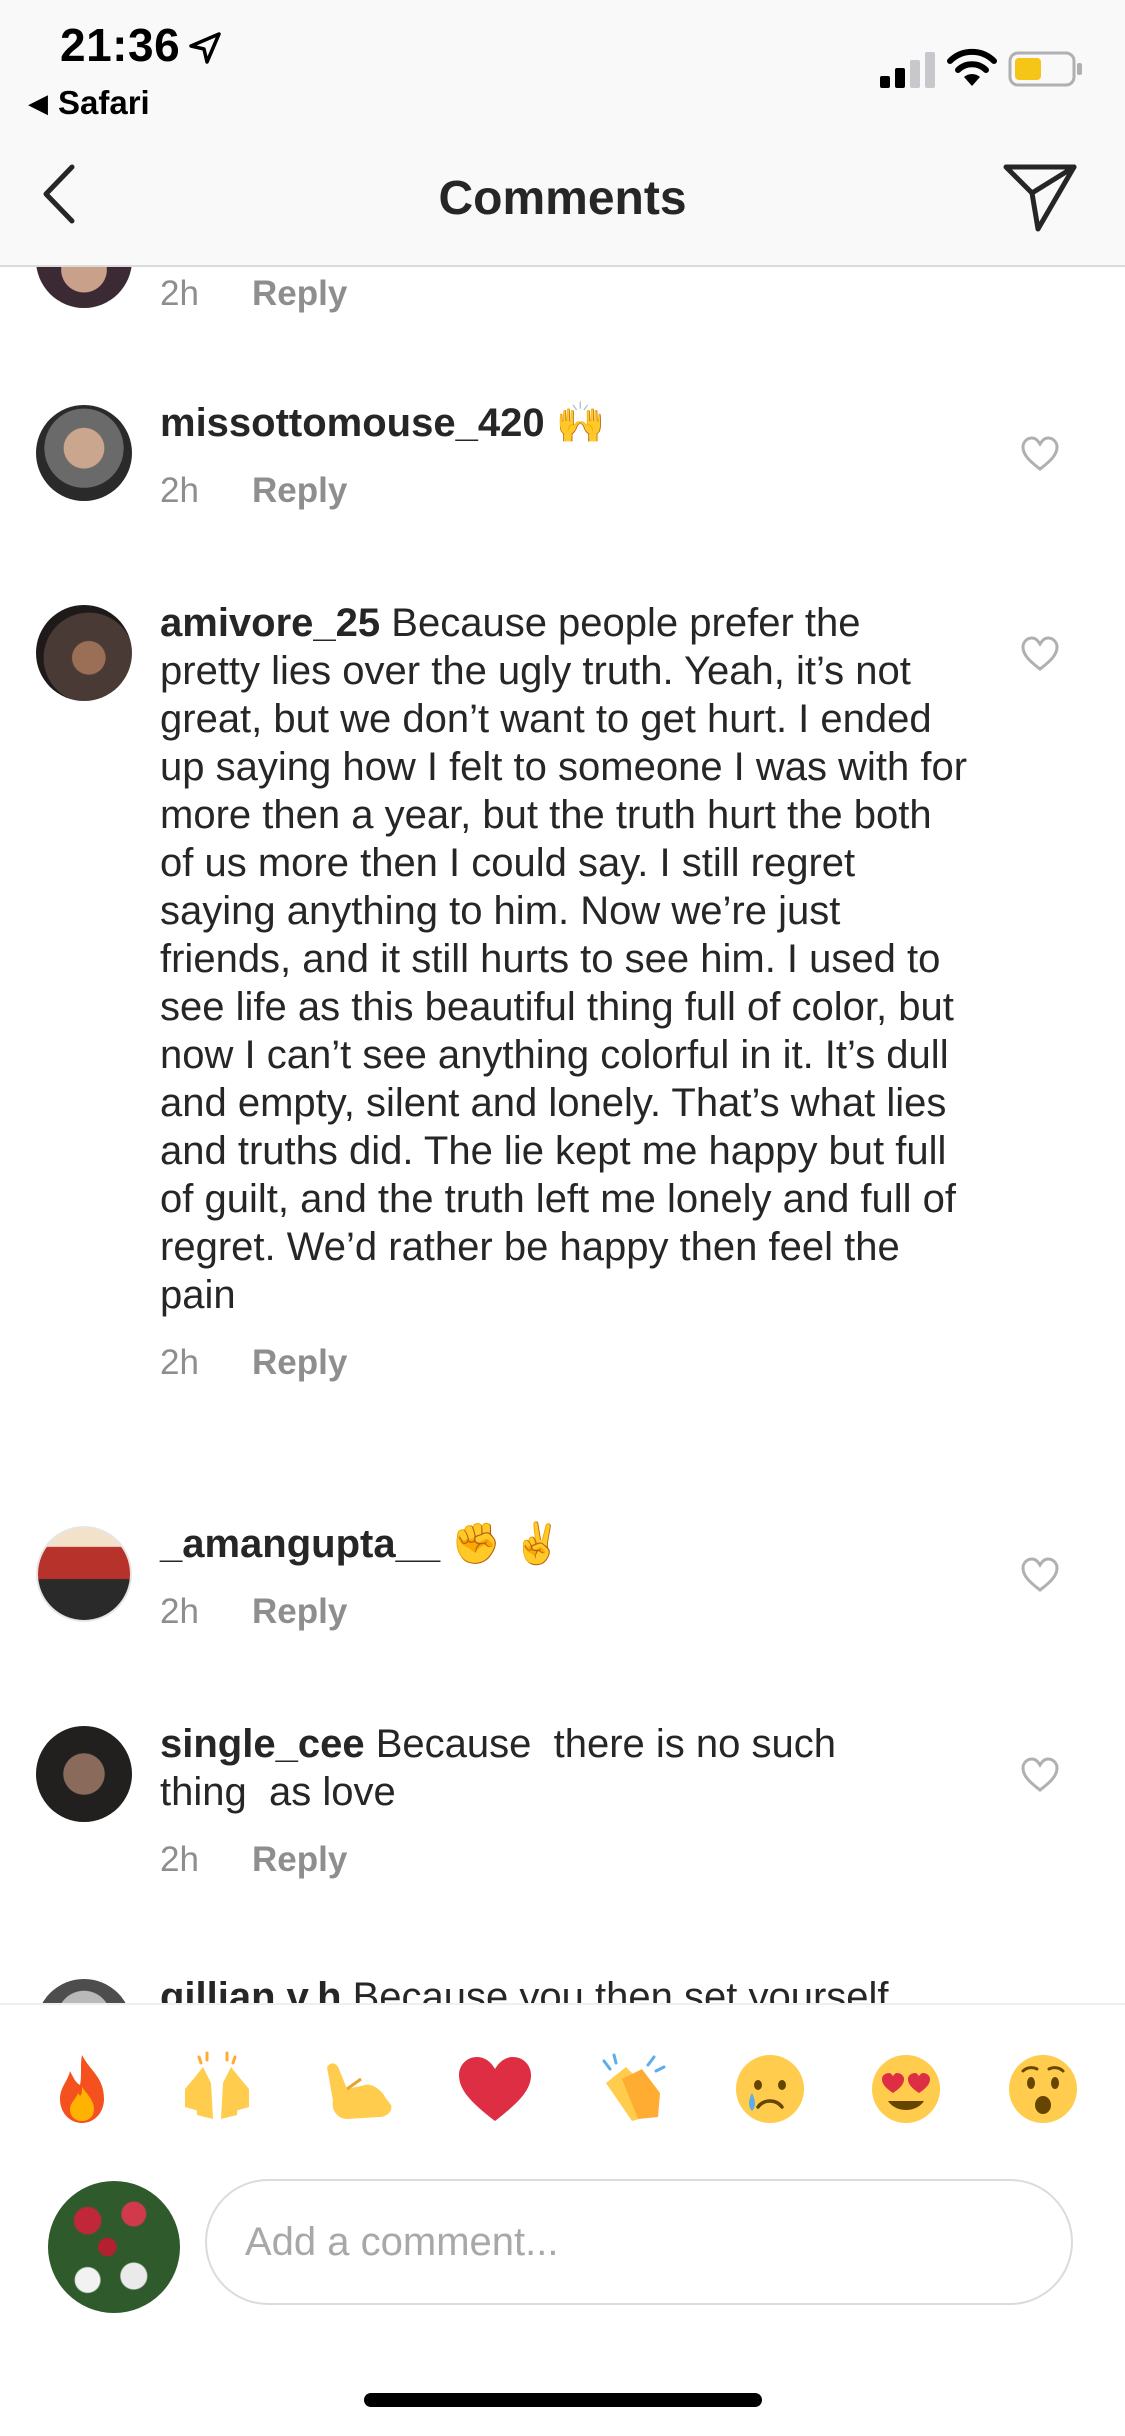 The height and width of the screenshot is (2436, 1125). Describe the element at coordinates (300, 1544) in the screenshot. I see `comment-username: _amangupta__` at that location.